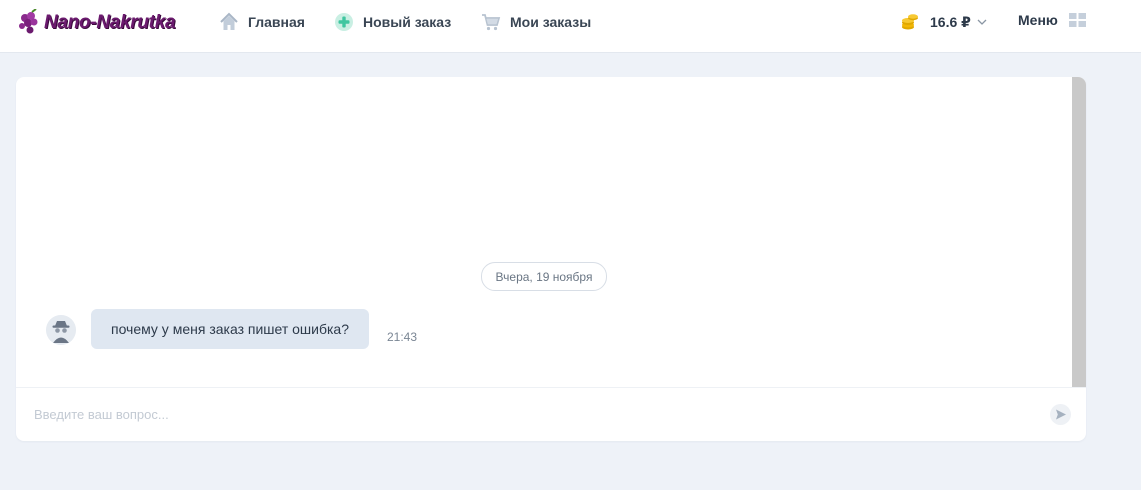  I want to click on brand-logo: Nano-Nakrutka, so click(96, 23).